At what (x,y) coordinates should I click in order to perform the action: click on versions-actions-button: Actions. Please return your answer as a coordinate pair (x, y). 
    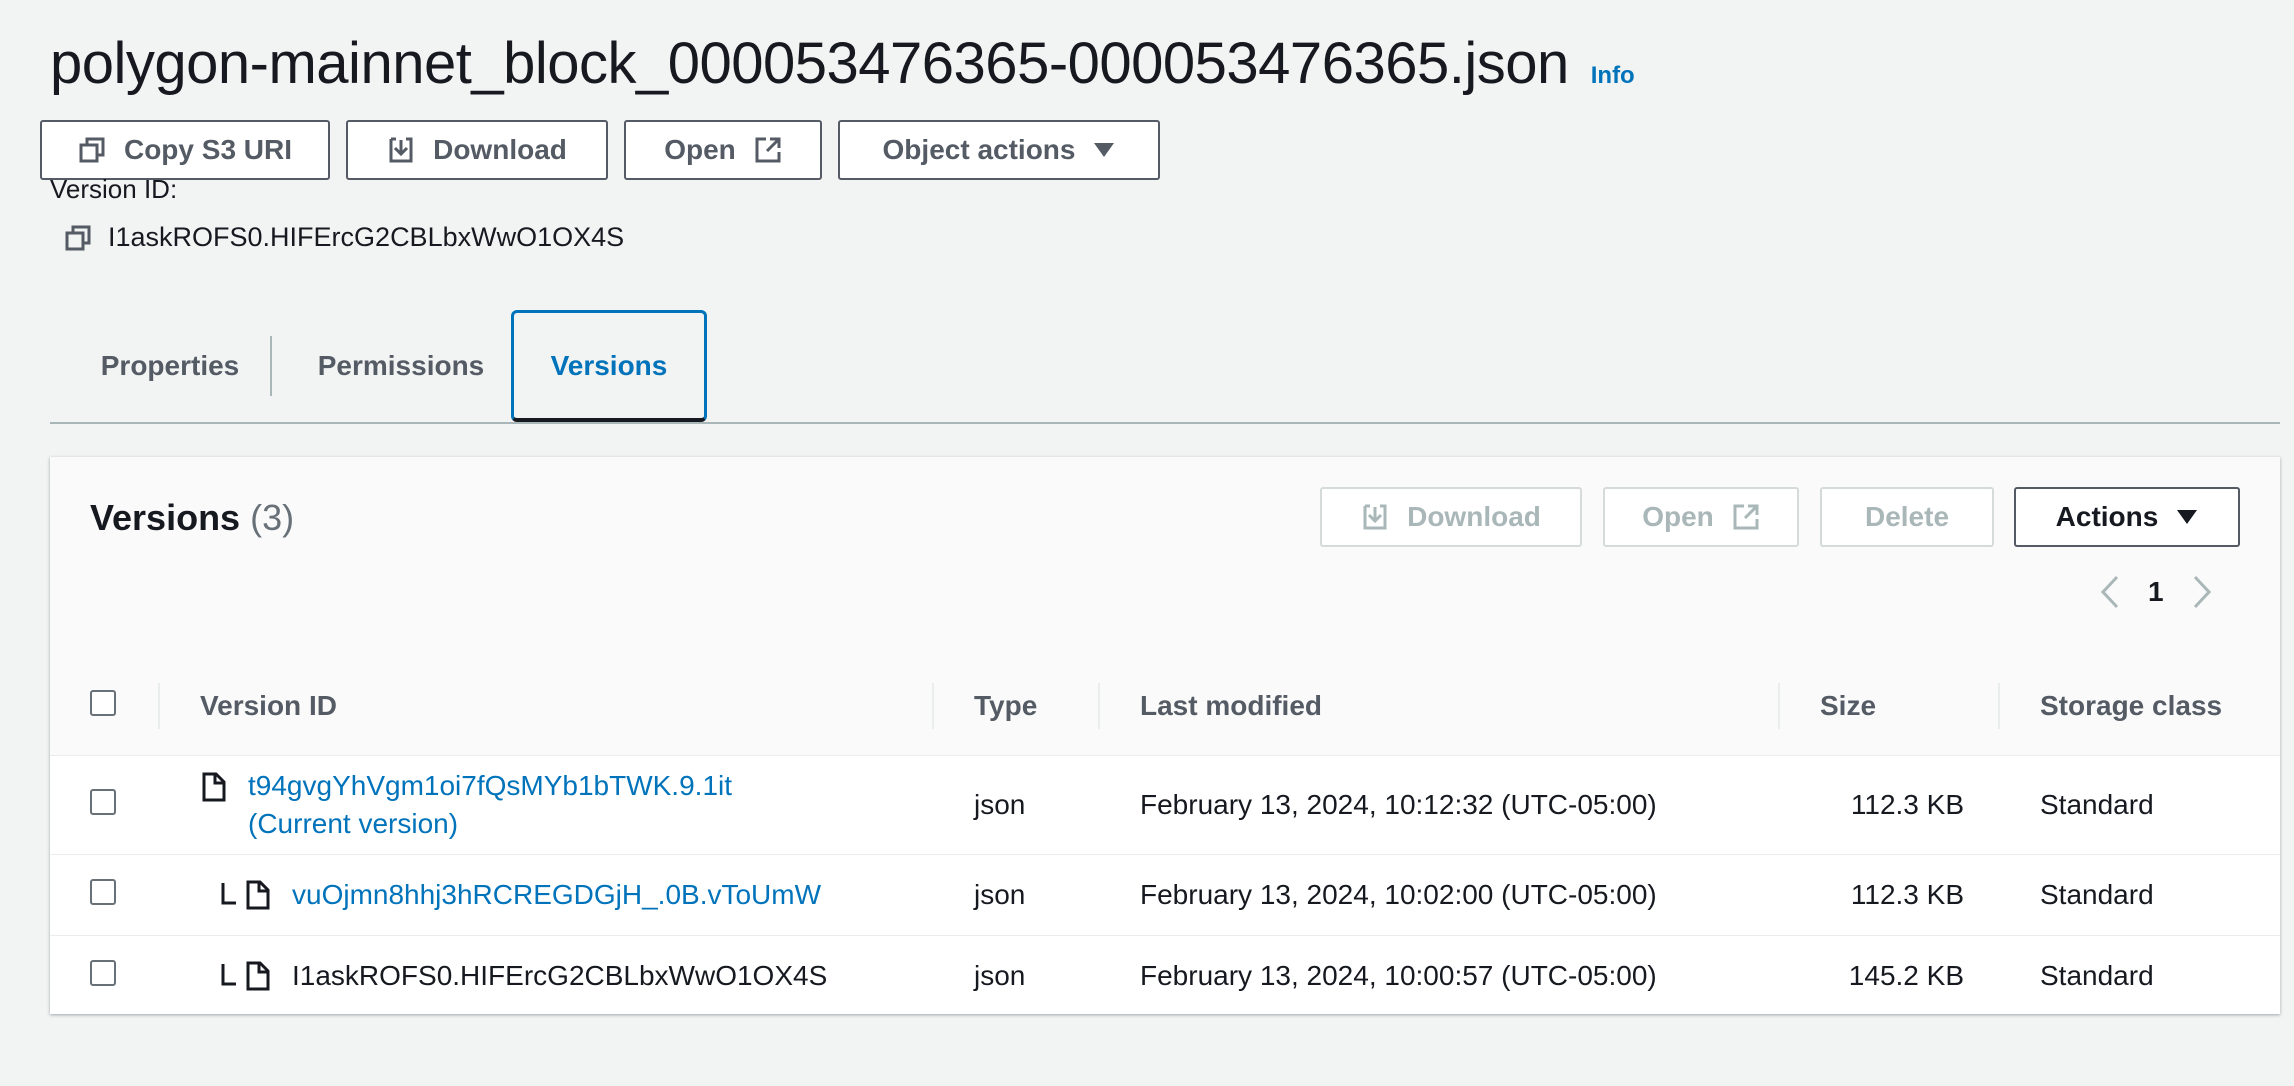
    Looking at the image, I should click on (2127, 517).